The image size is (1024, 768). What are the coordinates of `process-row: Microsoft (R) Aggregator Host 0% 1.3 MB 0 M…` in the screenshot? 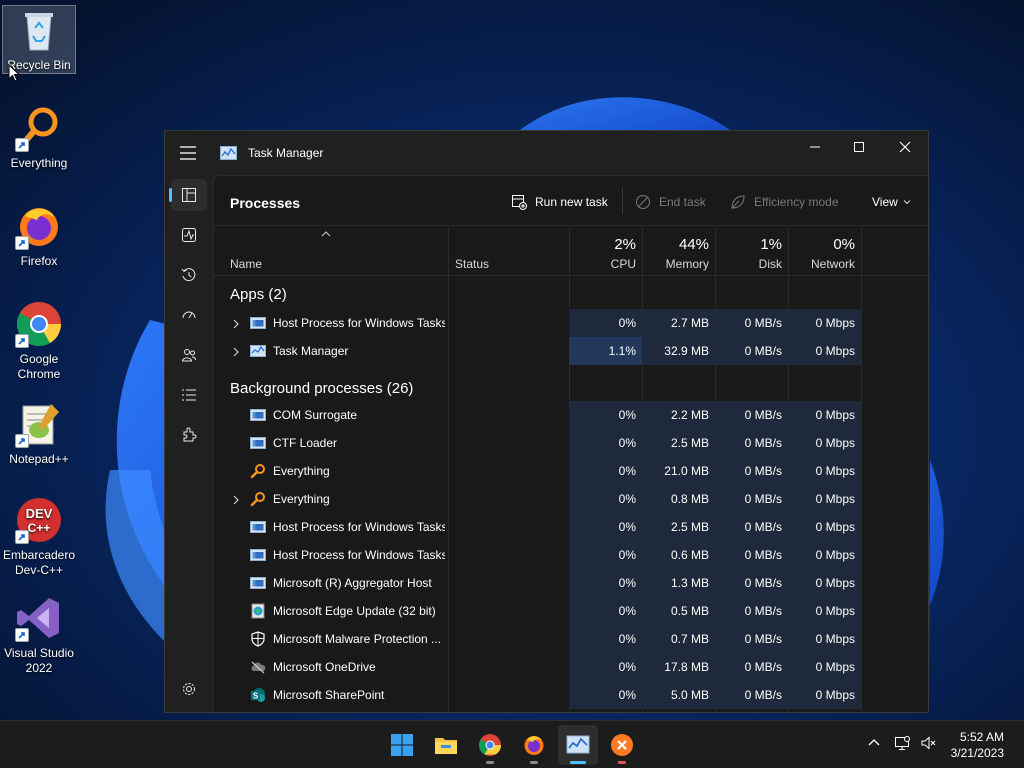 It's located at (571, 583).